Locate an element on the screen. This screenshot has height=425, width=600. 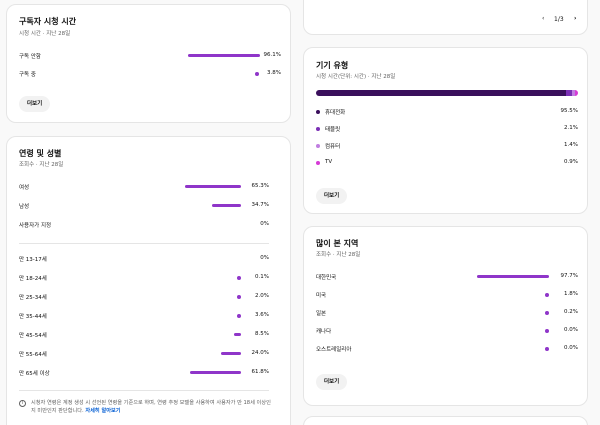
list-item: 오스트레일리아 0.0% is located at coordinates (447, 349).